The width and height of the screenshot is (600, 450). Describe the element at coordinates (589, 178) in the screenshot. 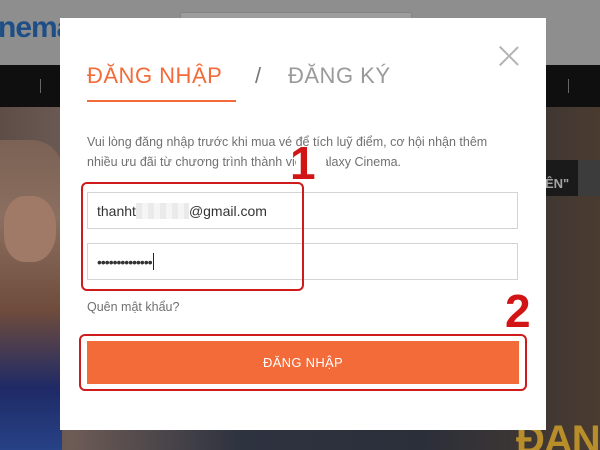

I see `hero-right-side` at that location.